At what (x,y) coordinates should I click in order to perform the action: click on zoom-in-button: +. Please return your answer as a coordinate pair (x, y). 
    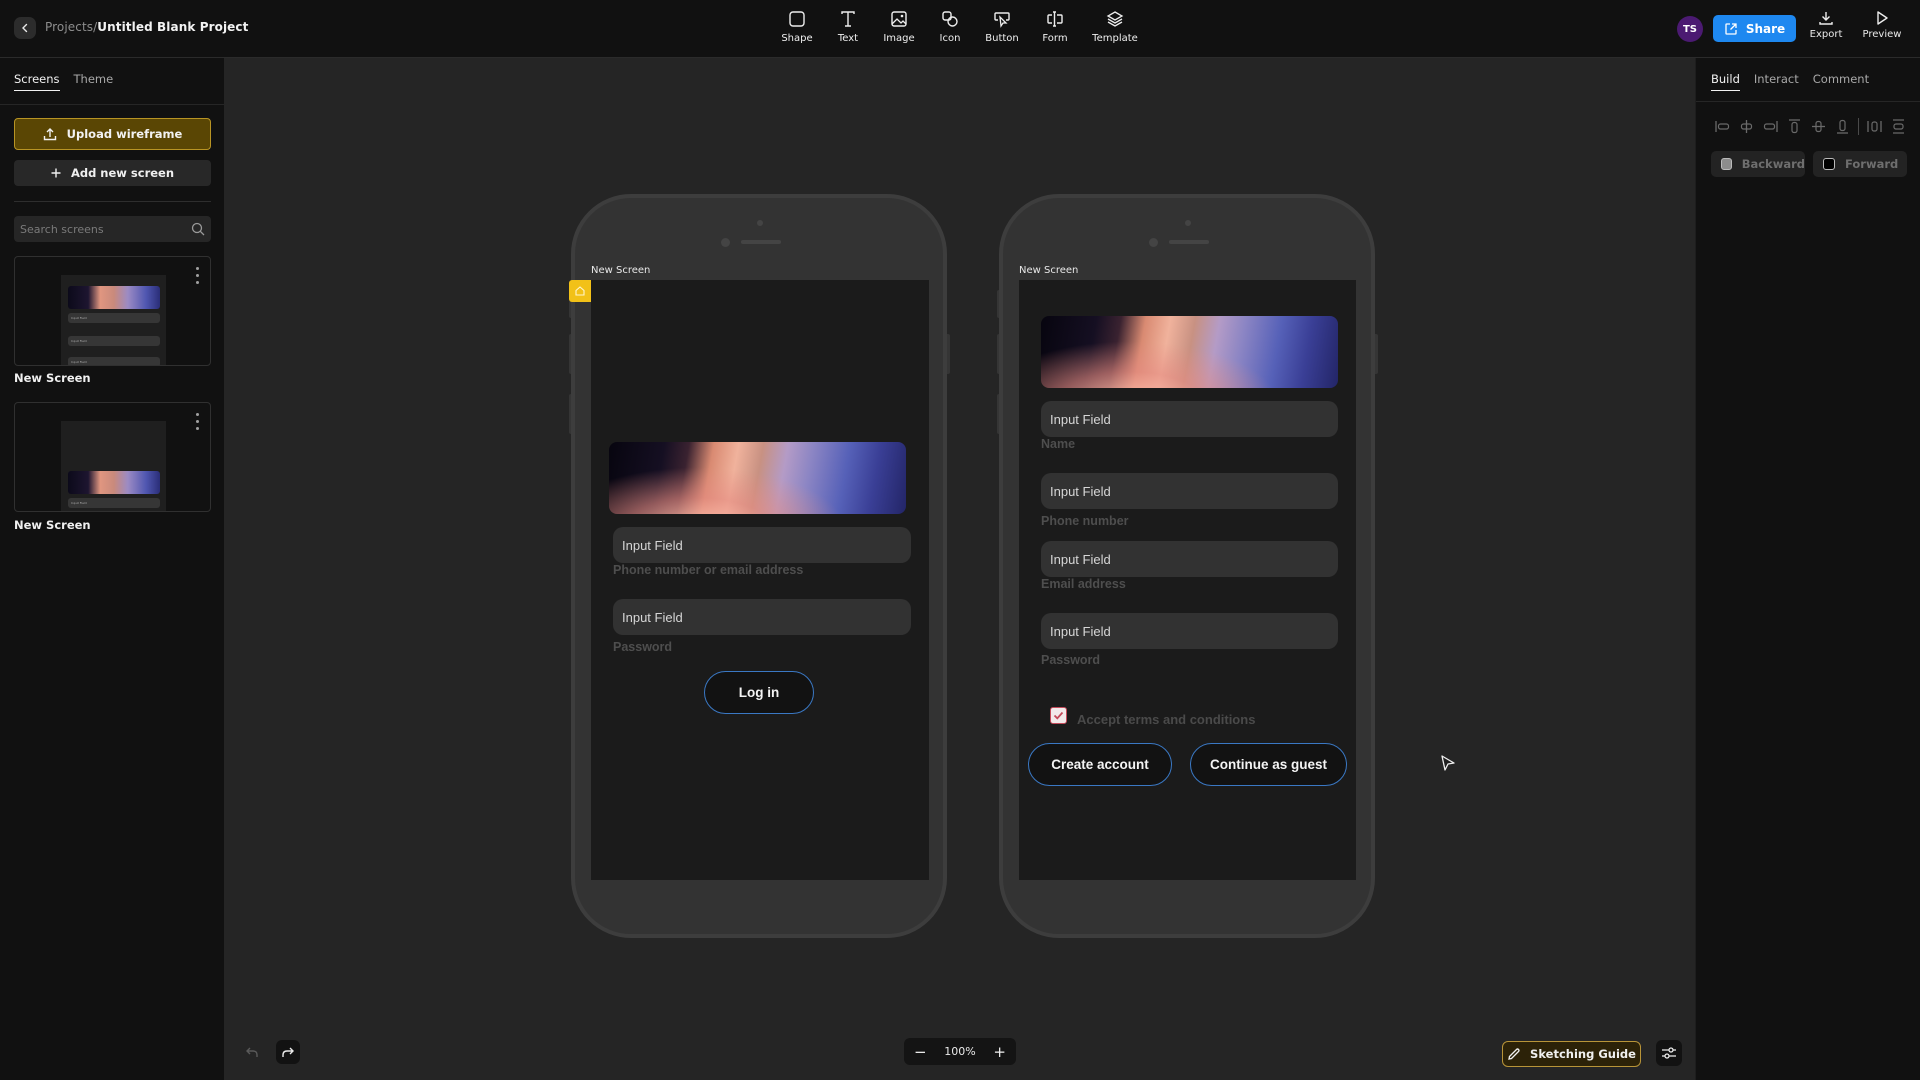
    Looking at the image, I should click on (999, 1052).